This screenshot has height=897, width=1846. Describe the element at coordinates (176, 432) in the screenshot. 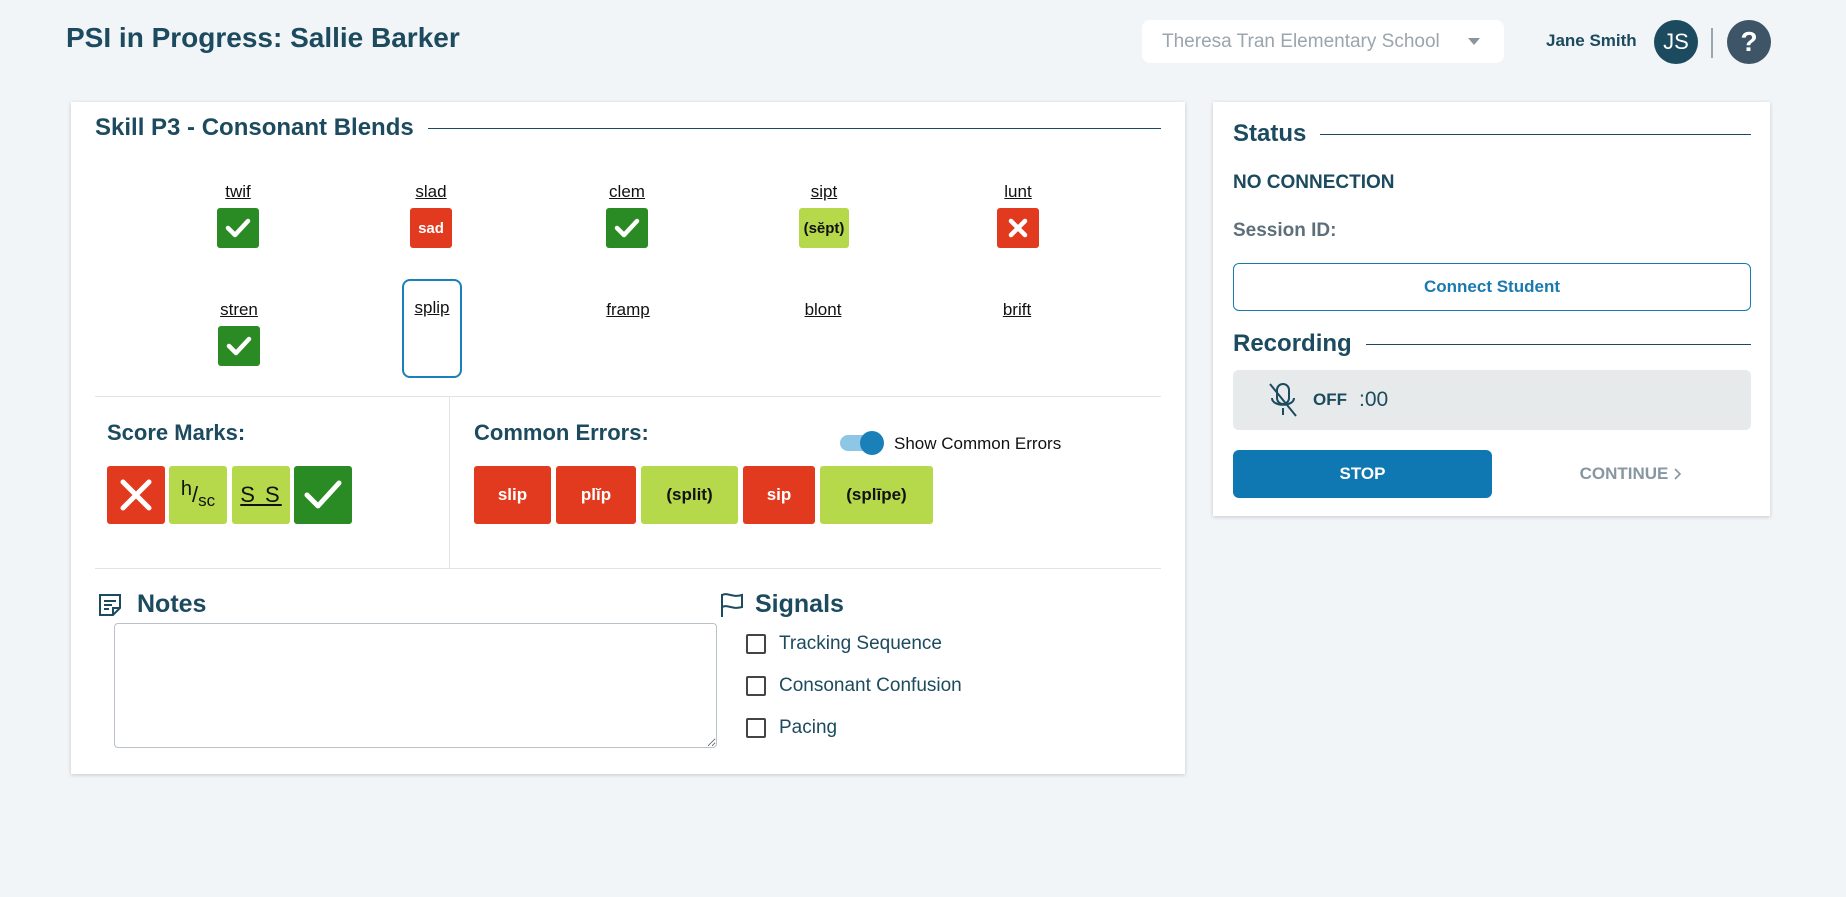

I see `score-marks-title: Score Marks:` at that location.